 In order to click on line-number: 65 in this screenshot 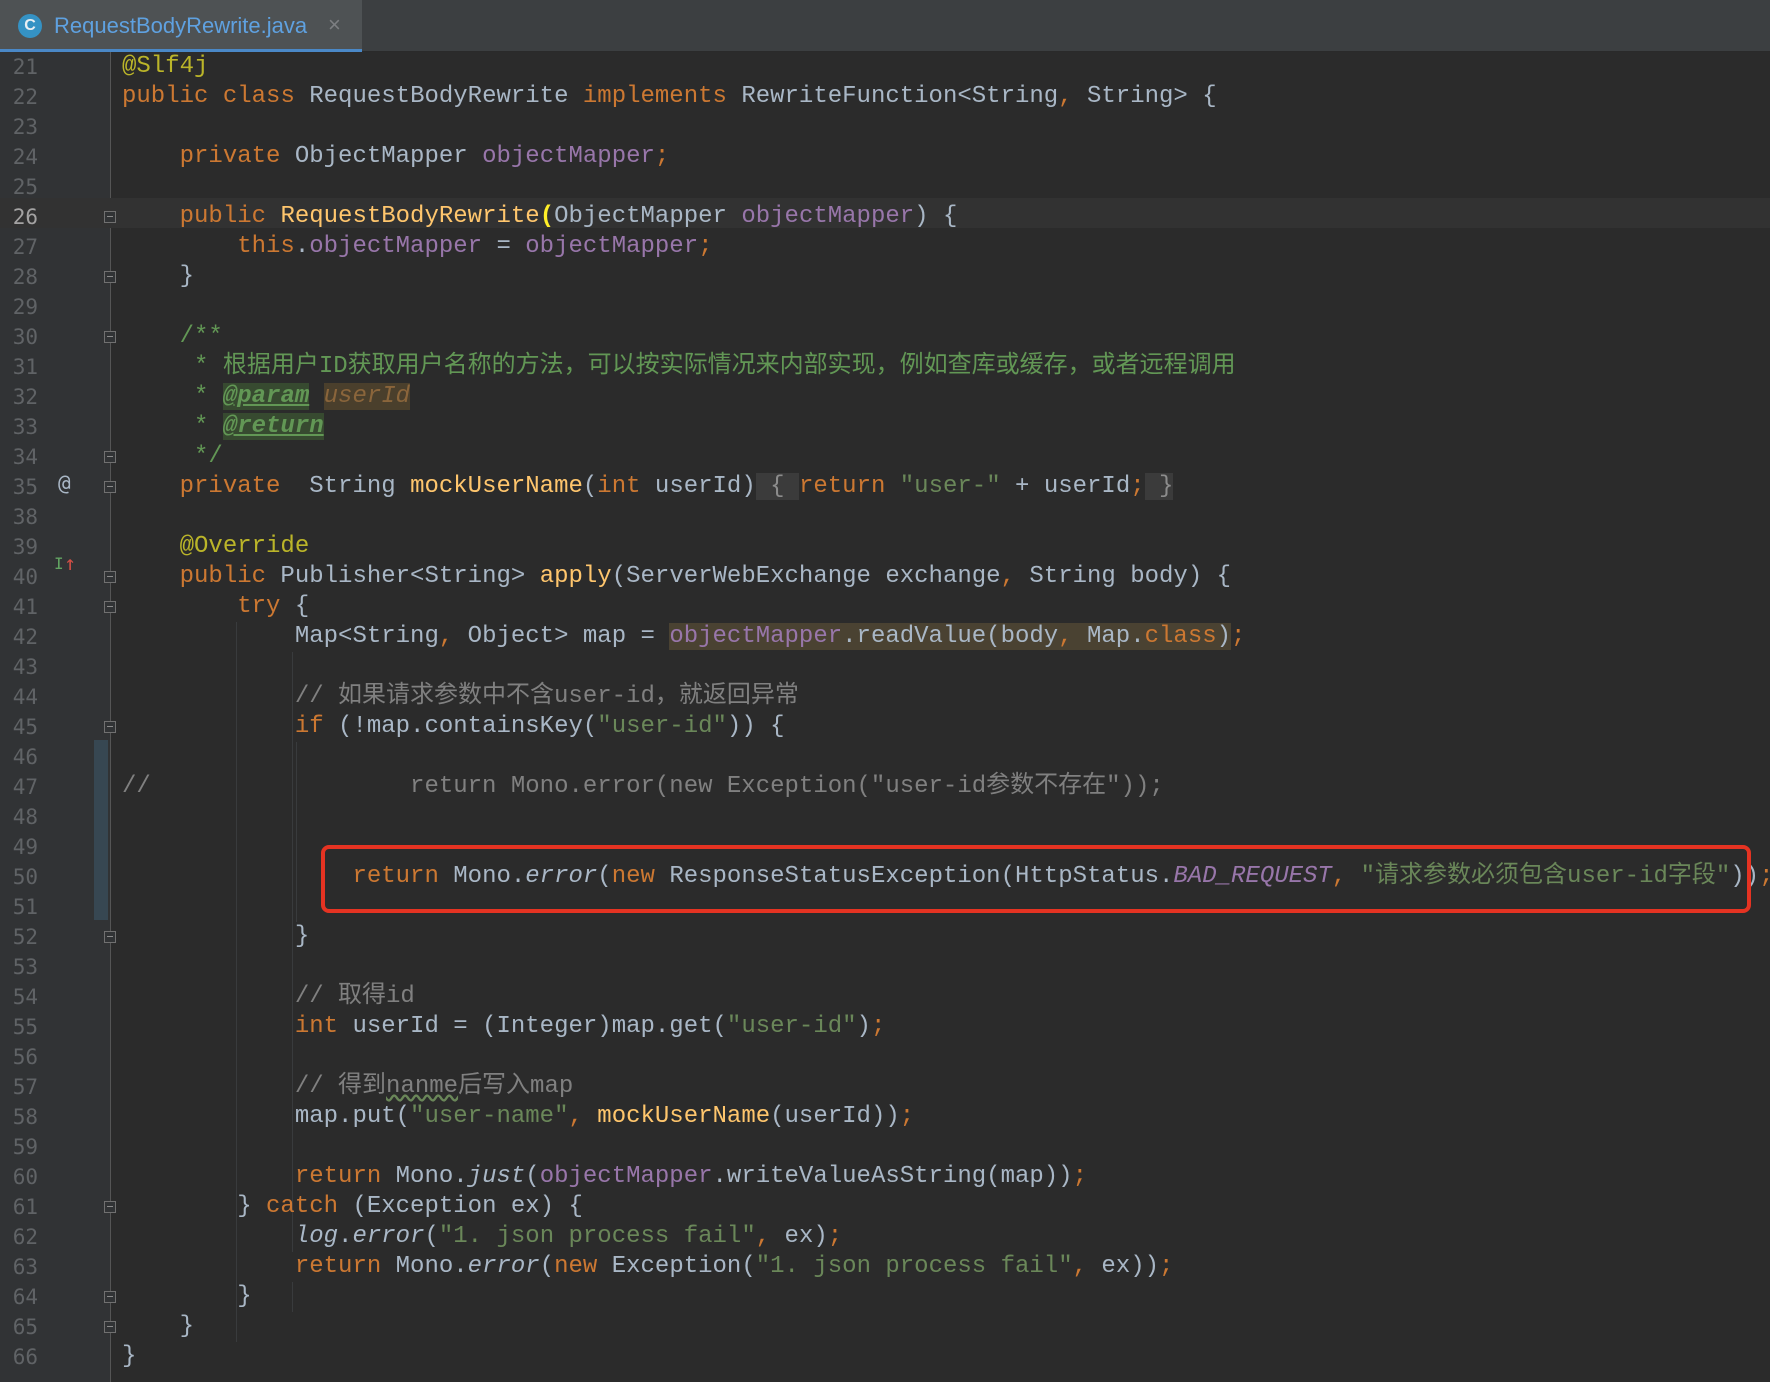, I will do `click(25, 1327)`.